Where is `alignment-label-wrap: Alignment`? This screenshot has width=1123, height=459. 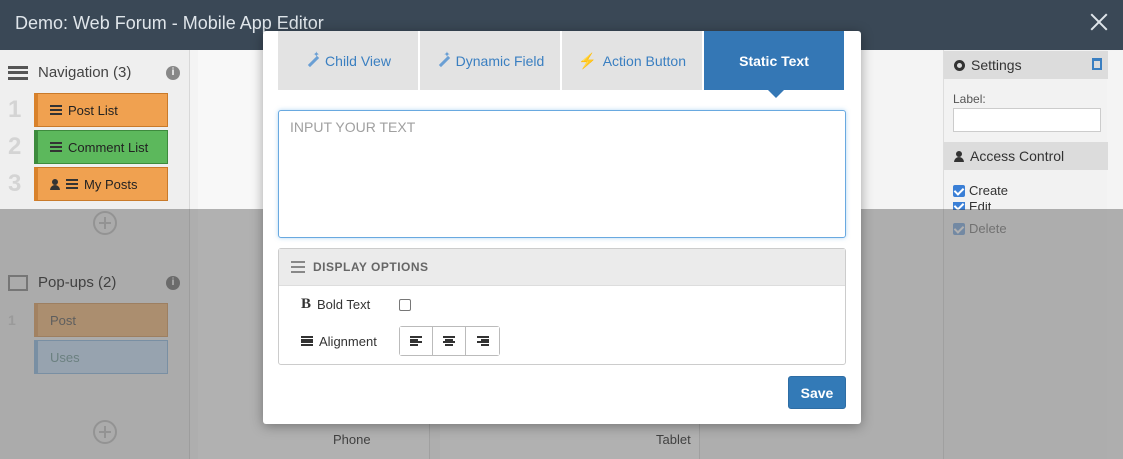 alignment-label-wrap: Alignment is located at coordinates (350, 341).